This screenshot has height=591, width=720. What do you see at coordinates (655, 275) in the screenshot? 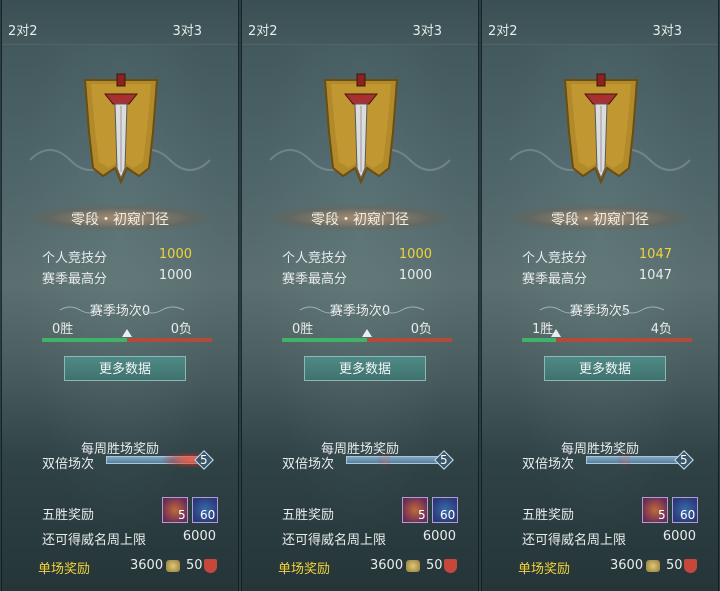
I see `season-high-value: 1047` at bounding box center [655, 275].